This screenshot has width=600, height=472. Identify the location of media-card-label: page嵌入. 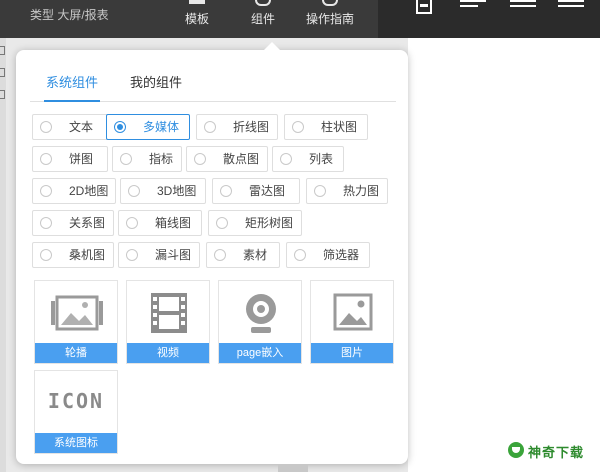
(260, 353).